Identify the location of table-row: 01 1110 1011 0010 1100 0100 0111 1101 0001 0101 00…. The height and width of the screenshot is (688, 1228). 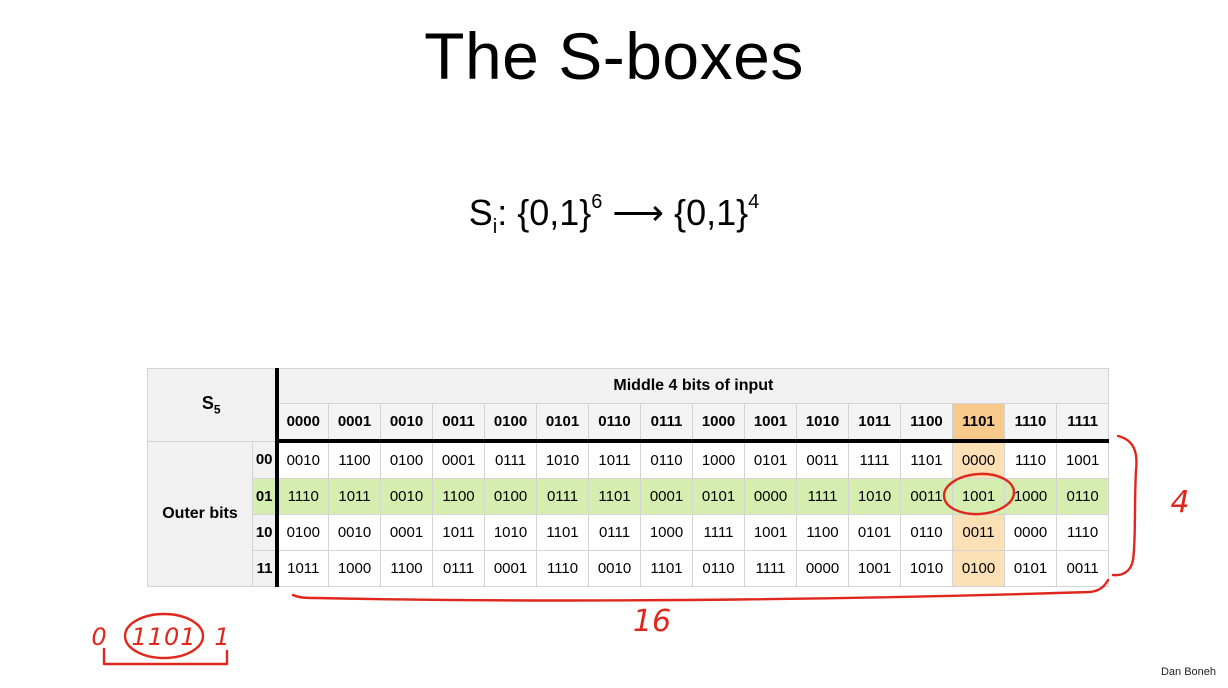
(629, 496).